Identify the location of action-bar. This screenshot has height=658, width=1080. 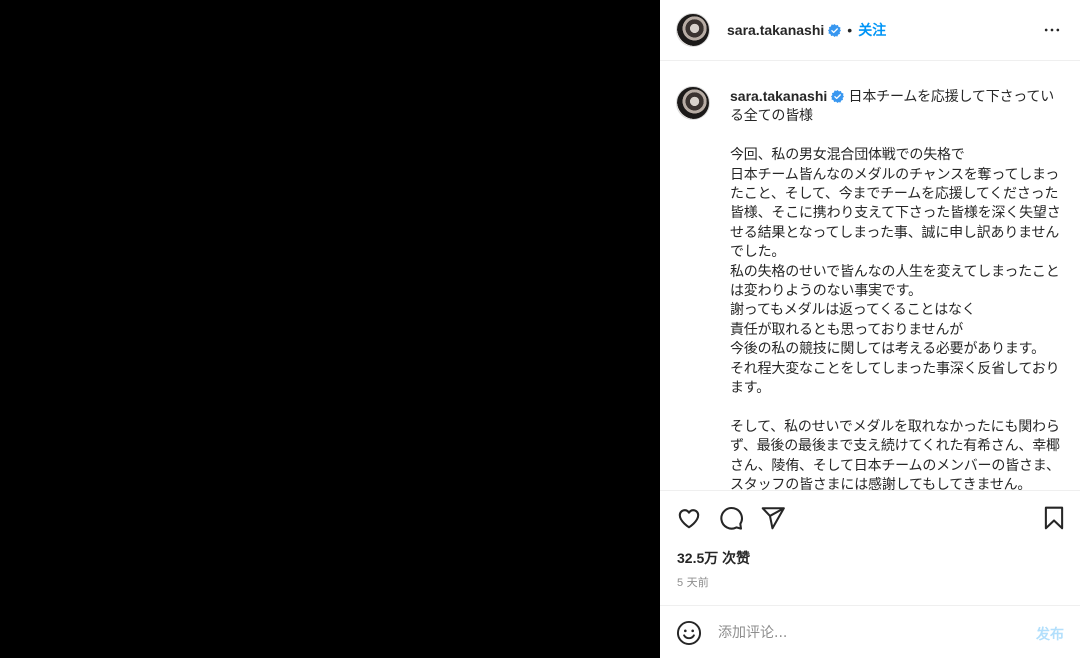
(870, 519).